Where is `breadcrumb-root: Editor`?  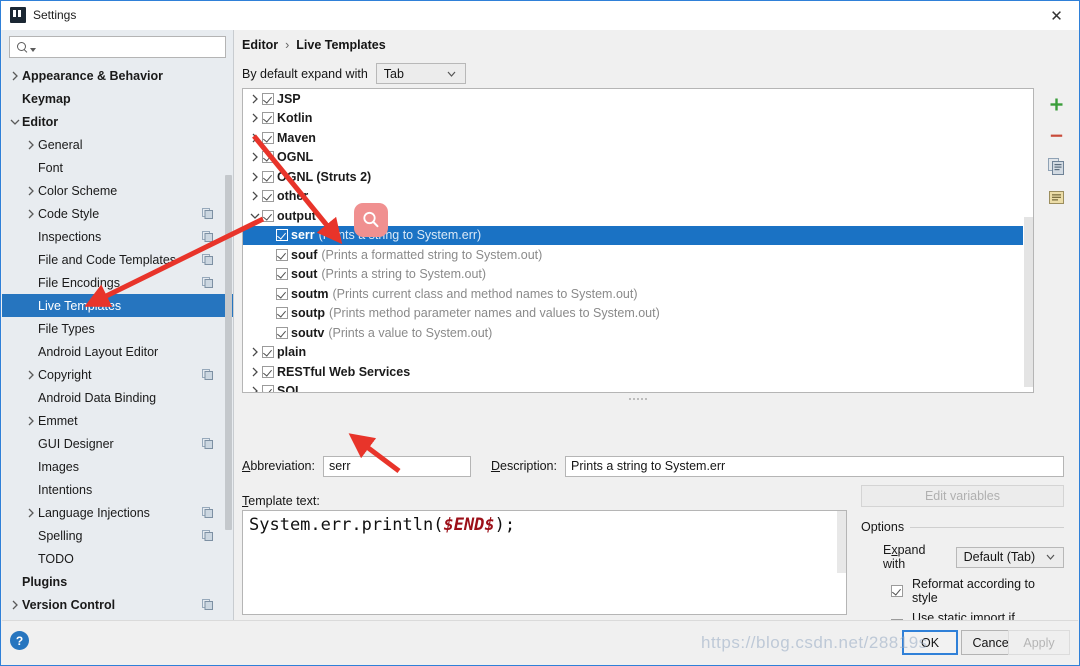
breadcrumb-root: Editor is located at coordinates (260, 45).